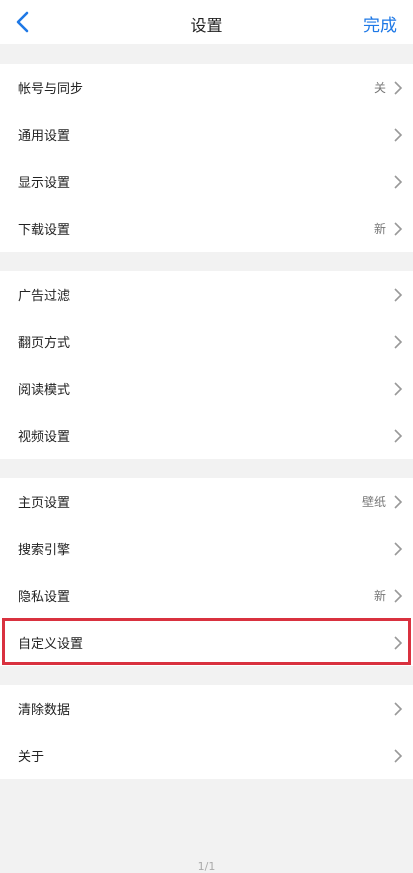 This screenshot has width=413, height=873. Describe the element at coordinates (51, 644) in the screenshot. I see `row-label: 自定义设置` at that location.